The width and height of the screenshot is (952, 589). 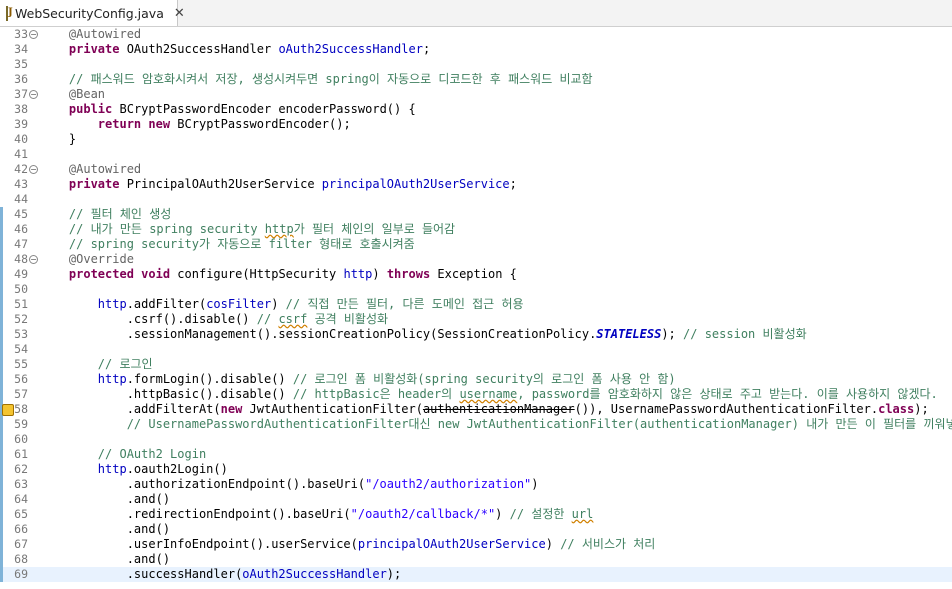 What do you see at coordinates (476, 124) in the screenshot?
I see `code-line: 39 return new BCryptPasswordEncoder();` at bounding box center [476, 124].